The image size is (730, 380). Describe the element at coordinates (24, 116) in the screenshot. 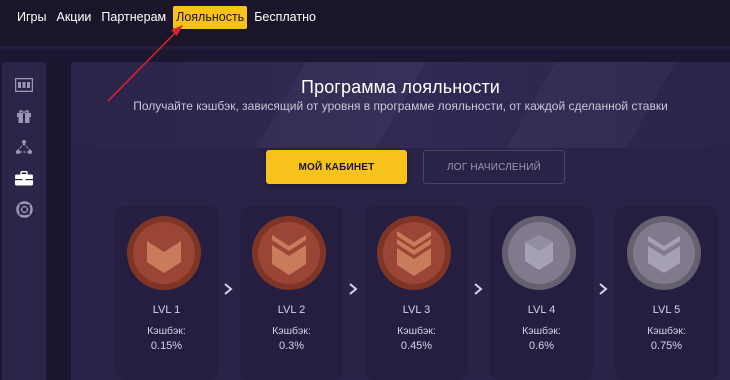

I see `gift-icon` at that location.